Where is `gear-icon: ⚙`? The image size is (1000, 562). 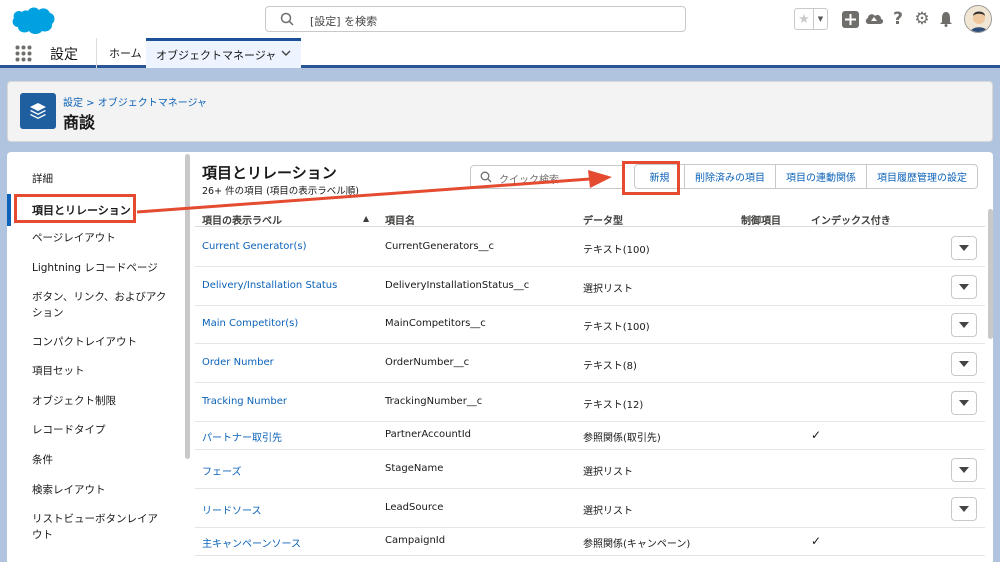
gear-icon: ⚙ is located at coordinates (922, 19).